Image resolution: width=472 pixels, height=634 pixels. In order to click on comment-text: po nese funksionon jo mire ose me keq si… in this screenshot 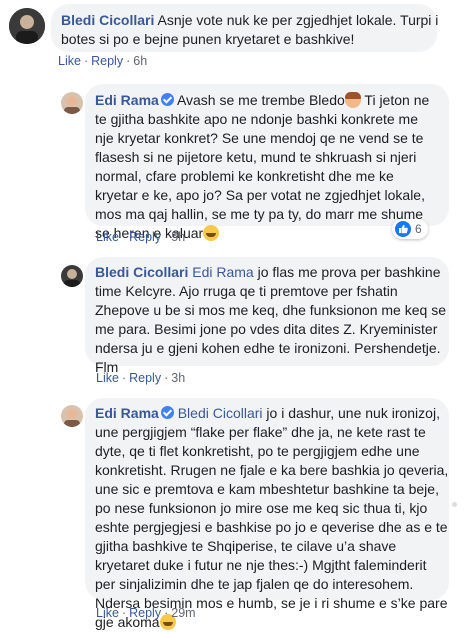, I will do `click(261, 508)`.